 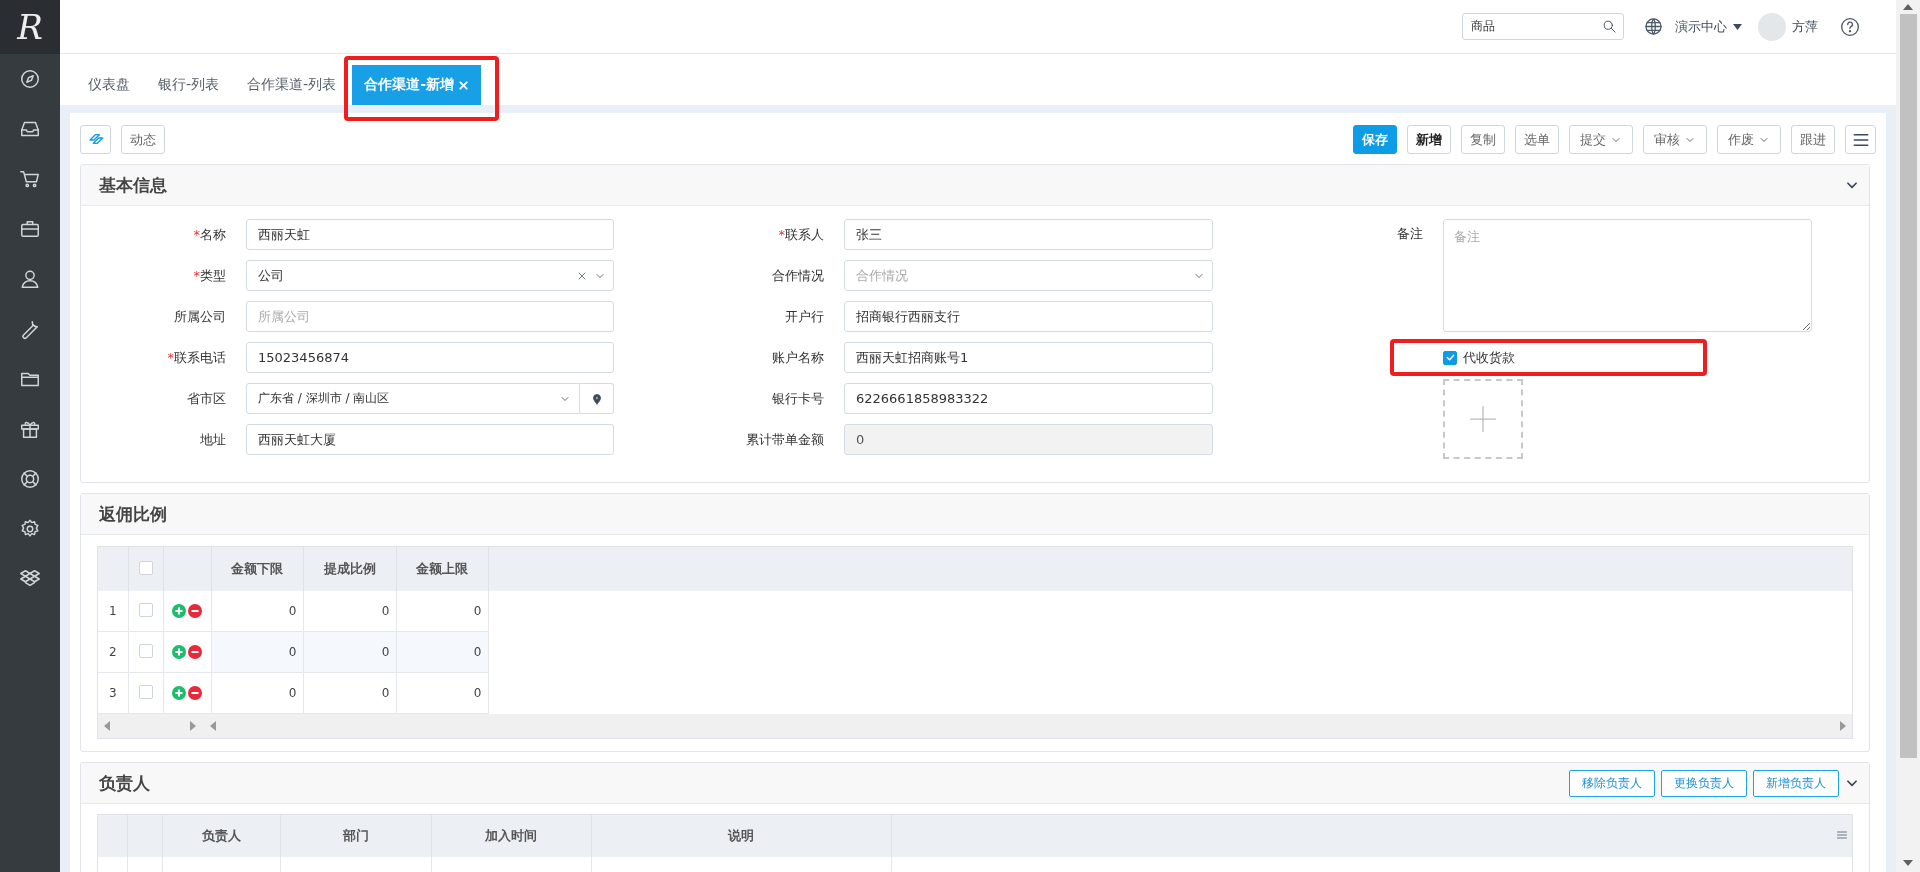 What do you see at coordinates (113, 611) in the screenshot?
I see `row-number: 1` at bounding box center [113, 611].